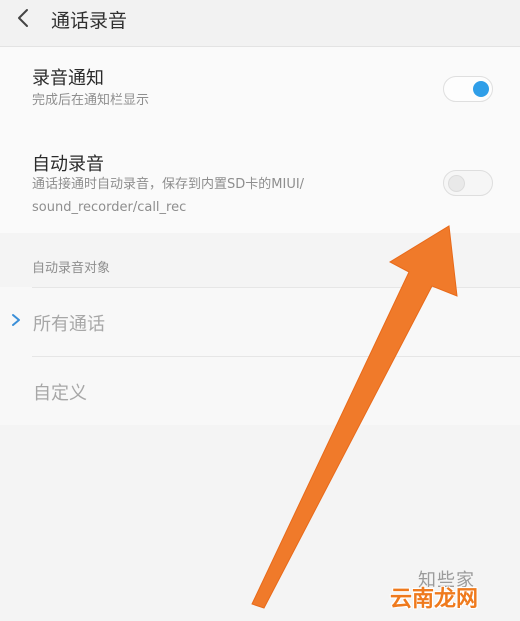 This screenshot has height=621, width=520. Describe the element at coordinates (260, 23) in the screenshot. I see `title-bar: 通话录音` at that location.